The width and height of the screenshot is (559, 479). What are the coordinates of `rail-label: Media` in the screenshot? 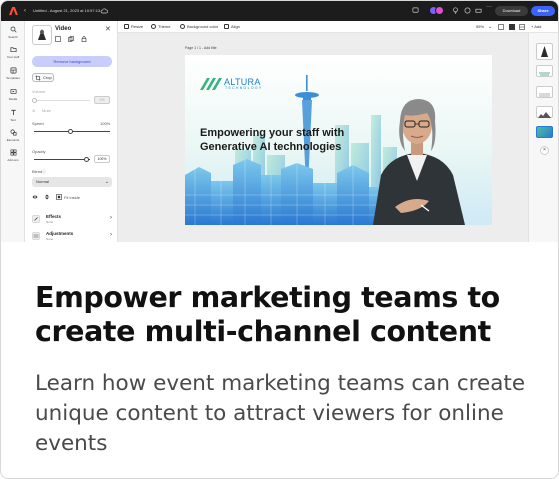 It's located at (13, 99).